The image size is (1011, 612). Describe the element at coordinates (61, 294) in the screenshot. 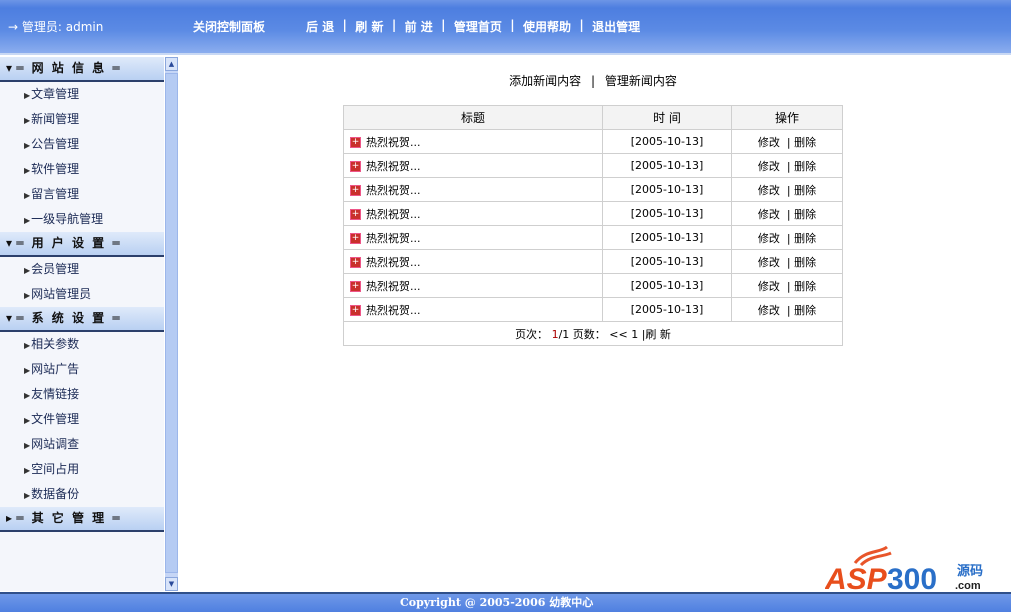

I see `sidebar-item-label: 网站管理员` at that location.